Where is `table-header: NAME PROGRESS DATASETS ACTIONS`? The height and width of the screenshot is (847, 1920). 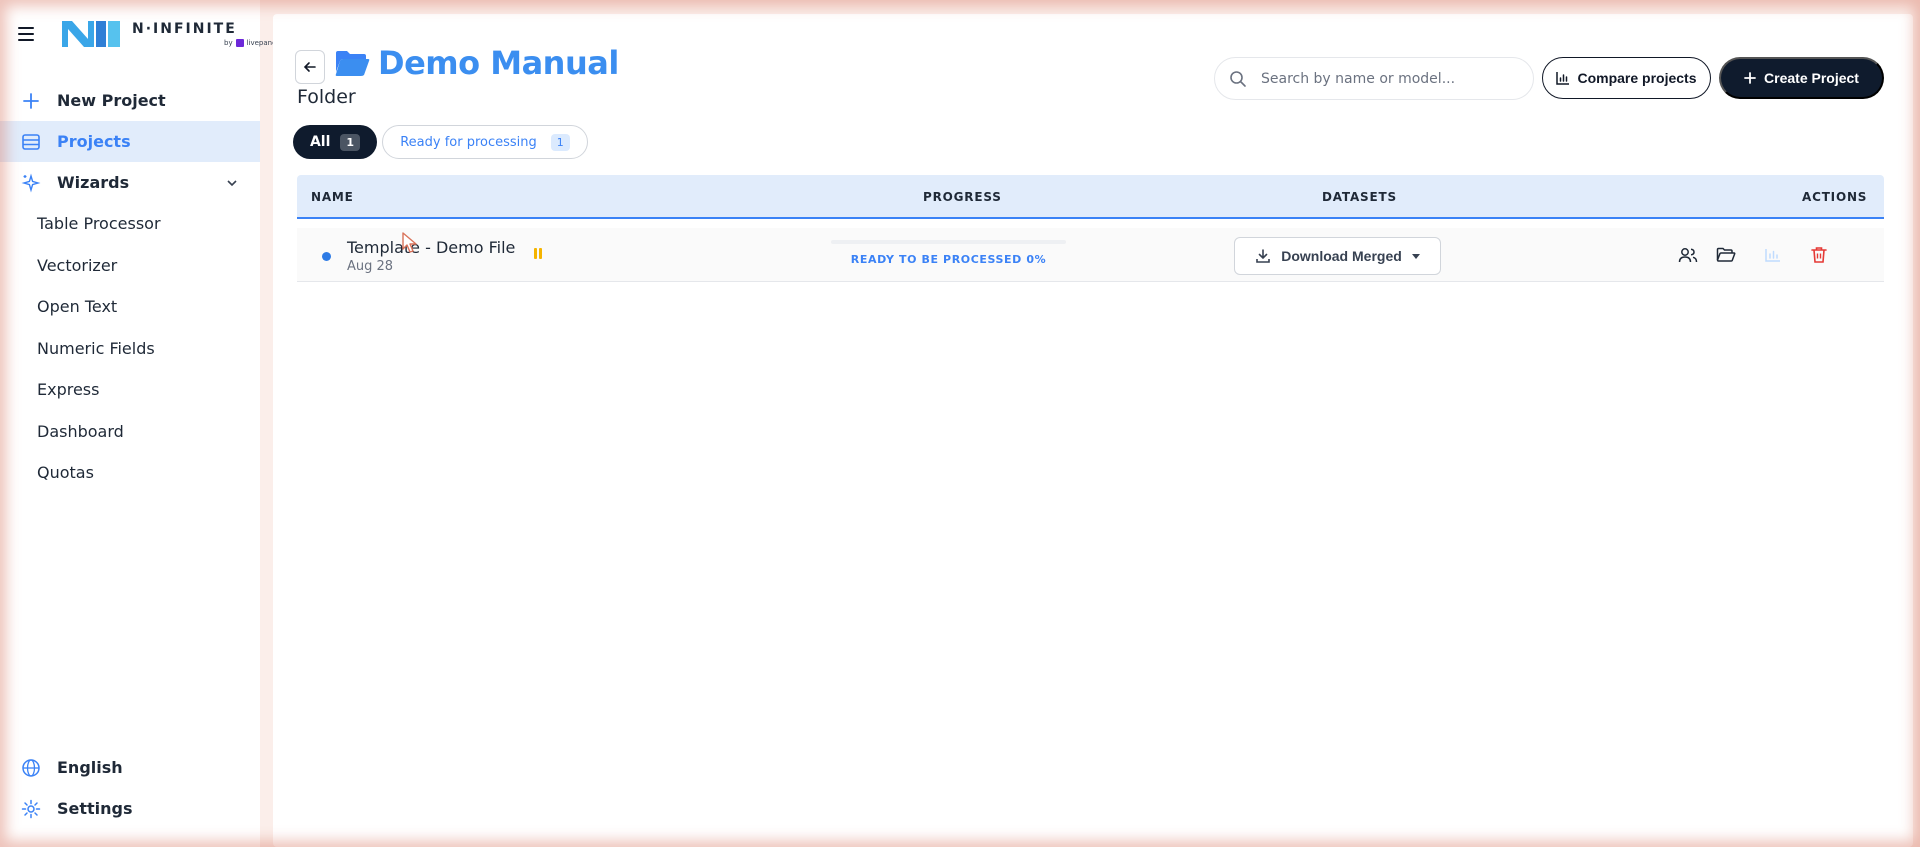
table-header: NAME PROGRESS DATASETS ACTIONS is located at coordinates (1090, 197).